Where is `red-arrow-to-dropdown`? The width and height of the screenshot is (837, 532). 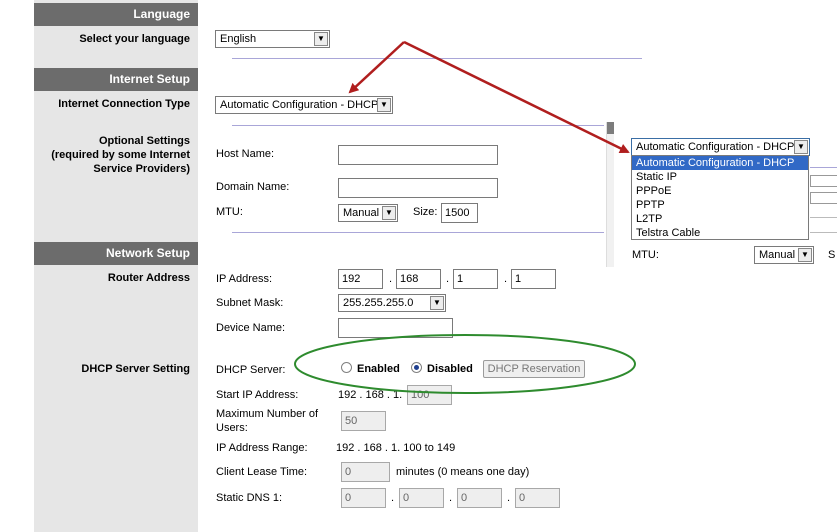
red-arrow-to-dropdown is located at coordinates (516, 97).